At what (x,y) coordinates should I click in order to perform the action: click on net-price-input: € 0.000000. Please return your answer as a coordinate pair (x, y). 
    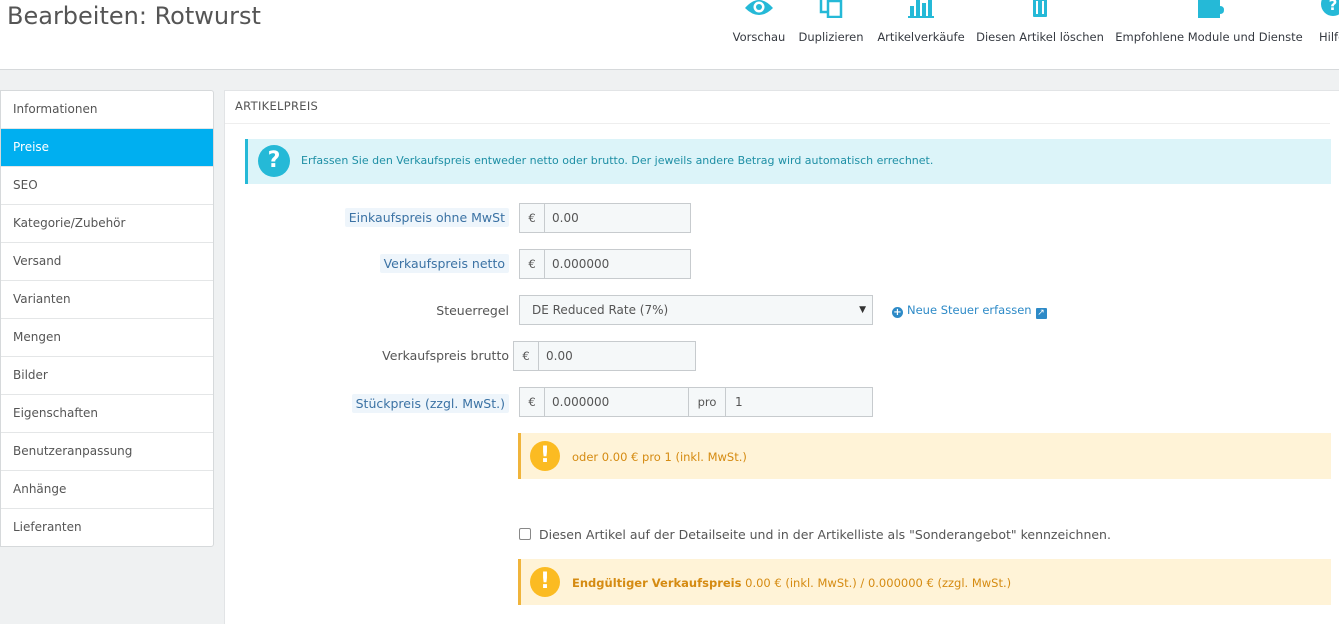
    Looking at the image, I should click on (605, 264).